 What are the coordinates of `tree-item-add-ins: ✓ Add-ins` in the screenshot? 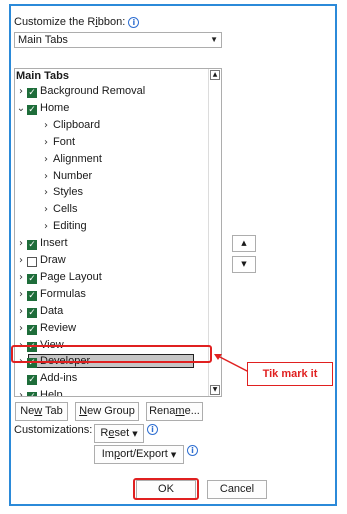 It's located at (46, 378).